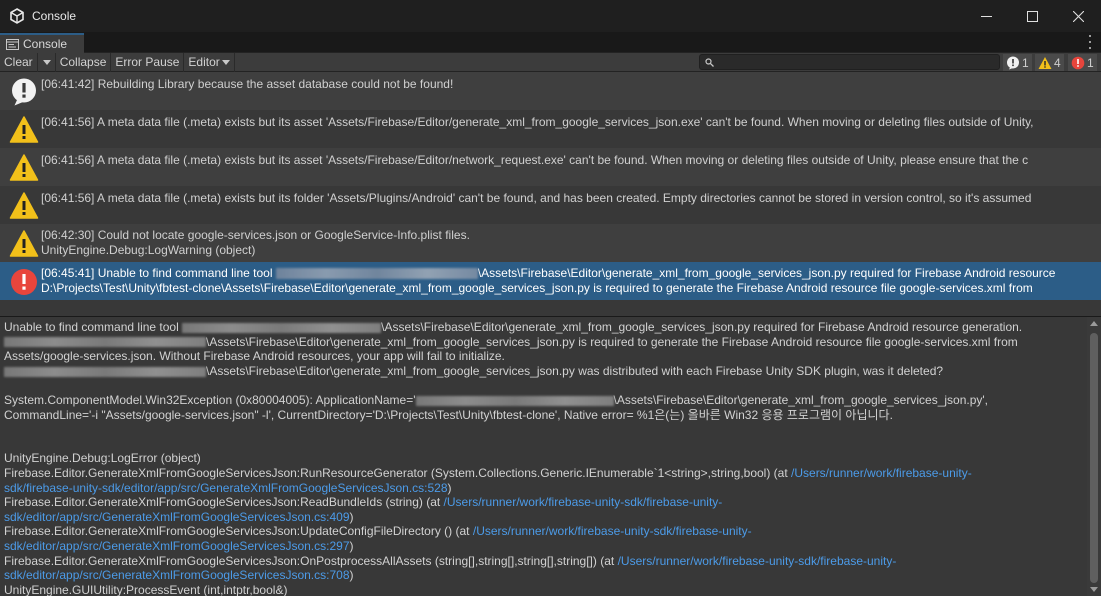  What do you see at coordinates (550, 62) in the screenshot?
I see `console-toolbar: Clear Collapse Error Pause Editor 1 4 1` at bounding box center [550, 62].